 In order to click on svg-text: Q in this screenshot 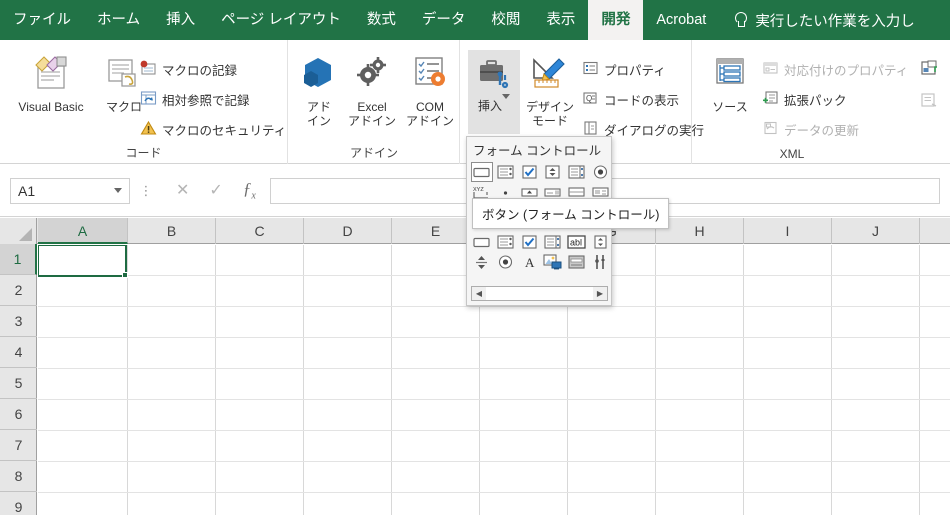, I will do `click(589, 98)`.